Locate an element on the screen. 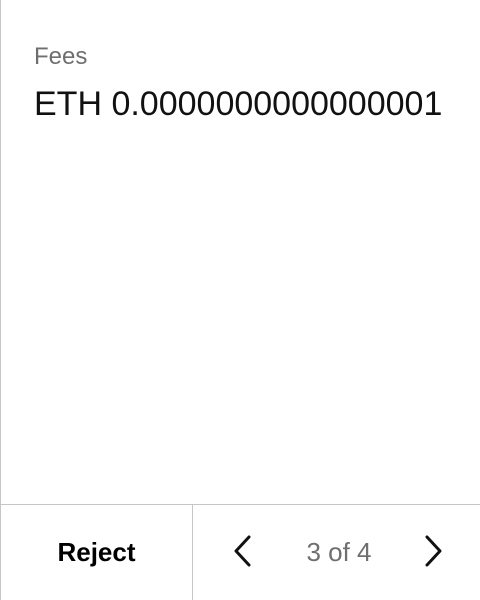 Image resolution: width=480 pixels, height=600 pixels. page-indicator: 3 of 4 is located at coordinates (339, 552).